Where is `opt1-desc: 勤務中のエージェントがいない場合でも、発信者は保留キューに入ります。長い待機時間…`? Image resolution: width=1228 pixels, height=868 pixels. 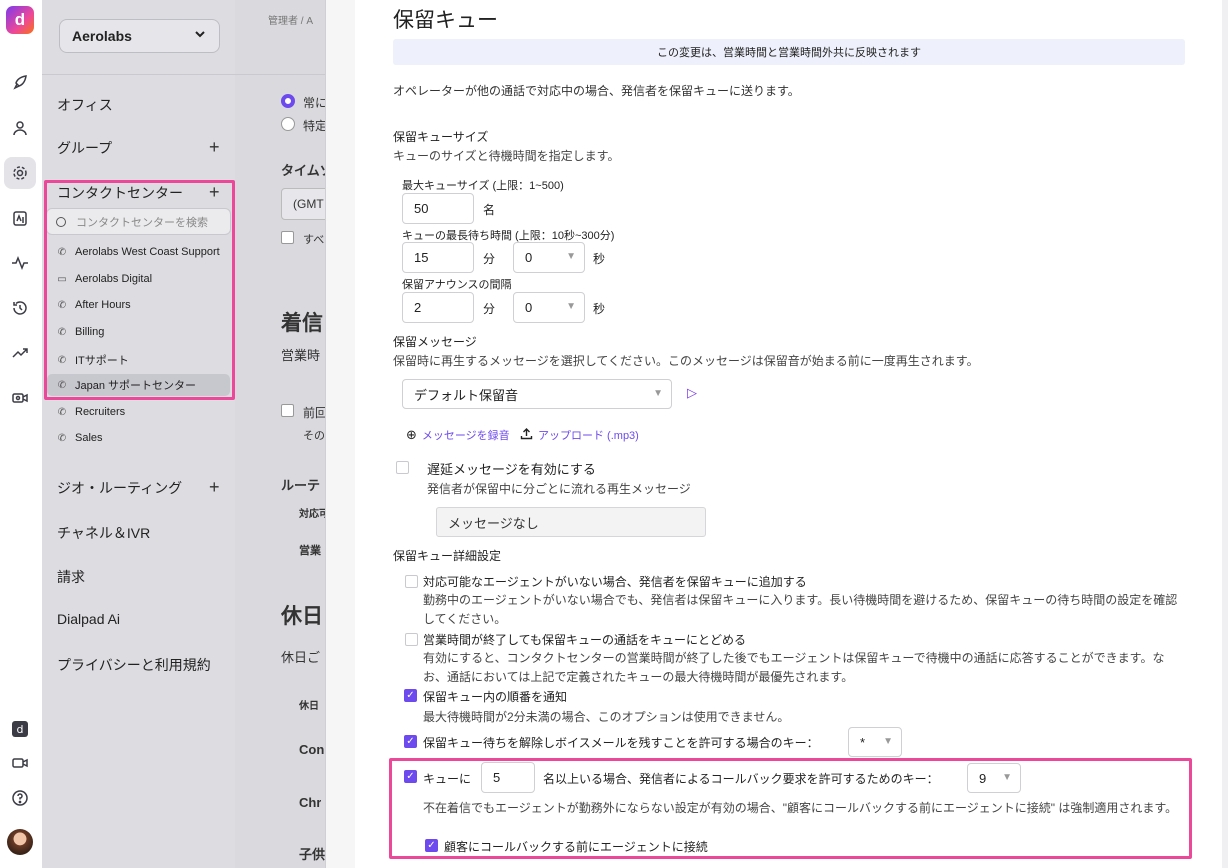
opt1-desc: 勤務中のエージェントがいない場合でも、発信者は保留キューに入ります。長い待機時間… is located at coordinates (800, 609).